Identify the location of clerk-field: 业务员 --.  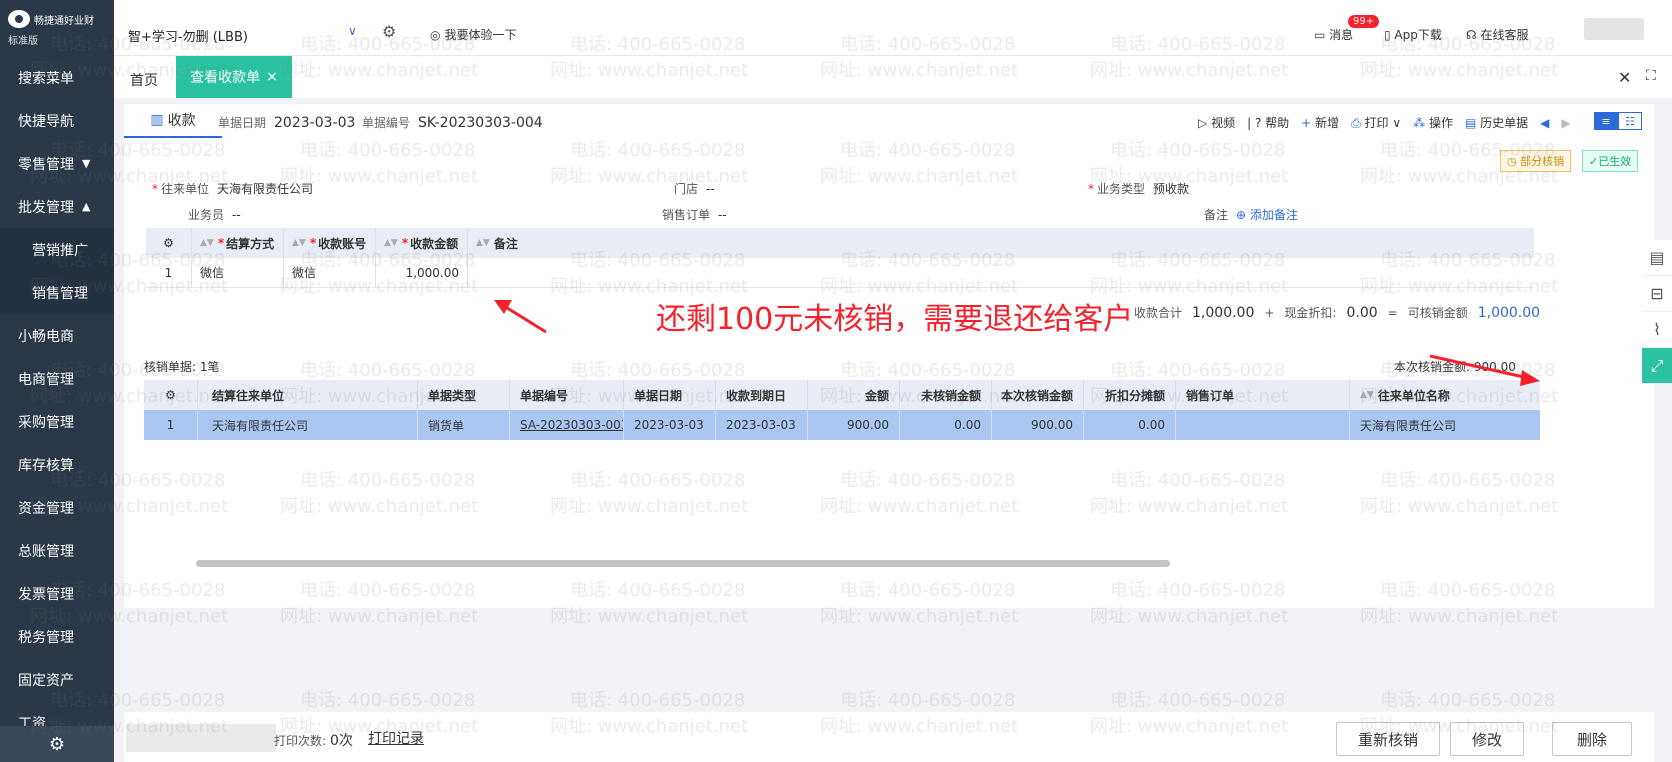
(214, 214).